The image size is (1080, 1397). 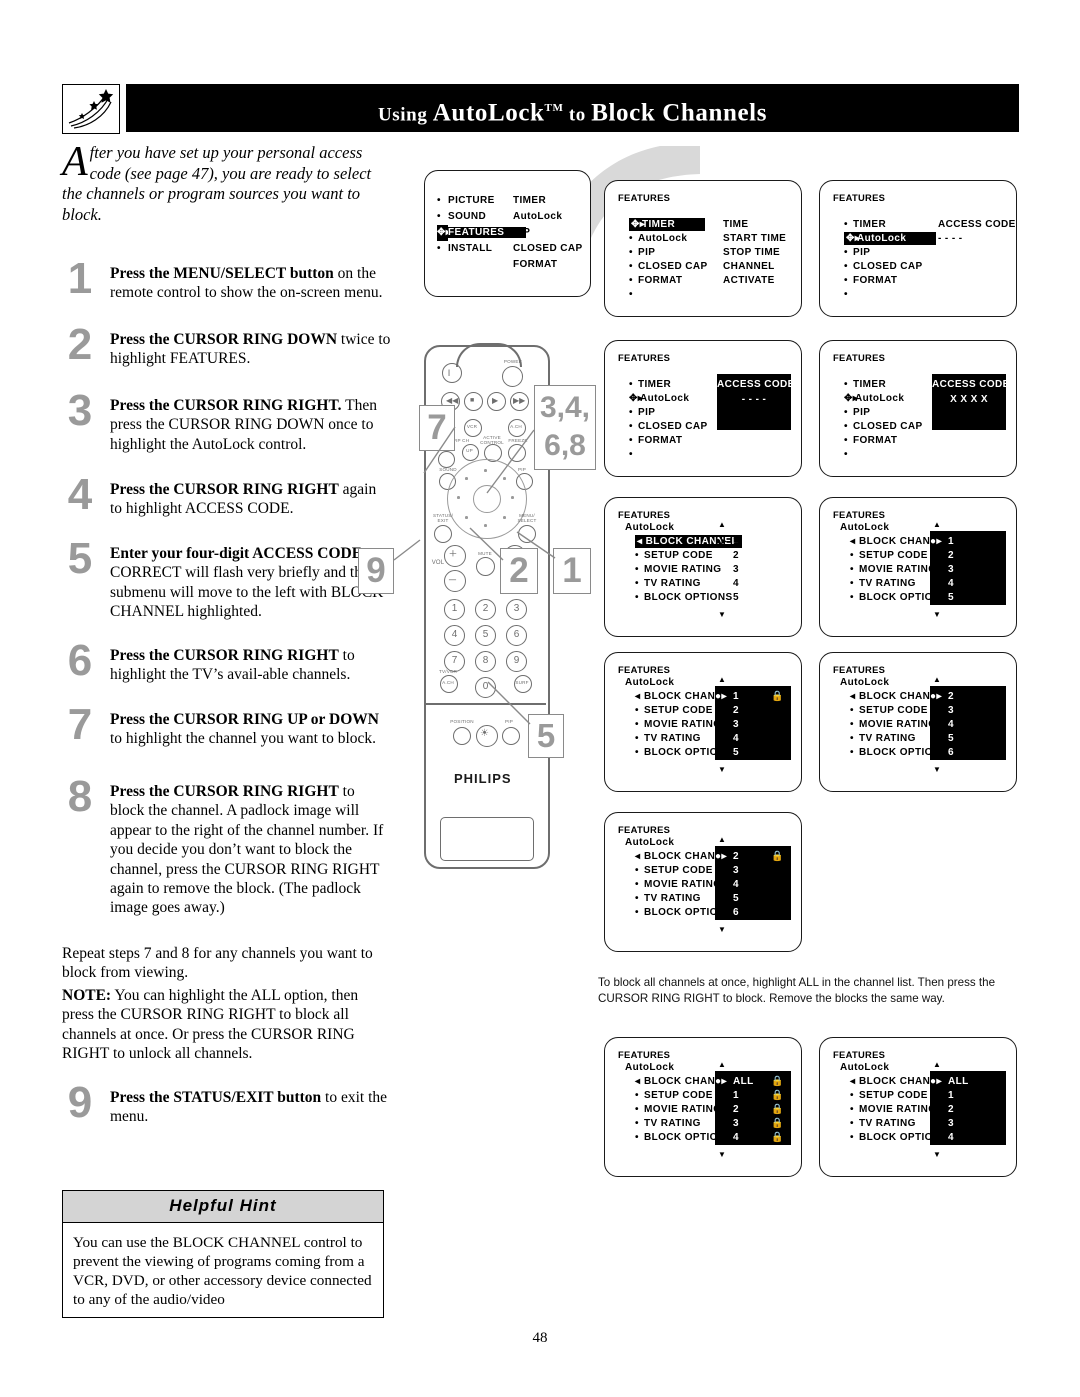 I want to click on osd-channel-row: ●▸ 2 🔒, so click(x=753, y=856).